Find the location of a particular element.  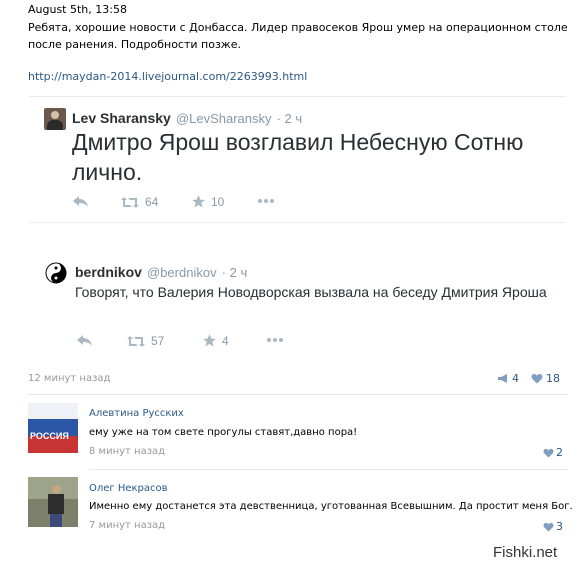

yin-yang-icon is located at coordinates (56, 273).